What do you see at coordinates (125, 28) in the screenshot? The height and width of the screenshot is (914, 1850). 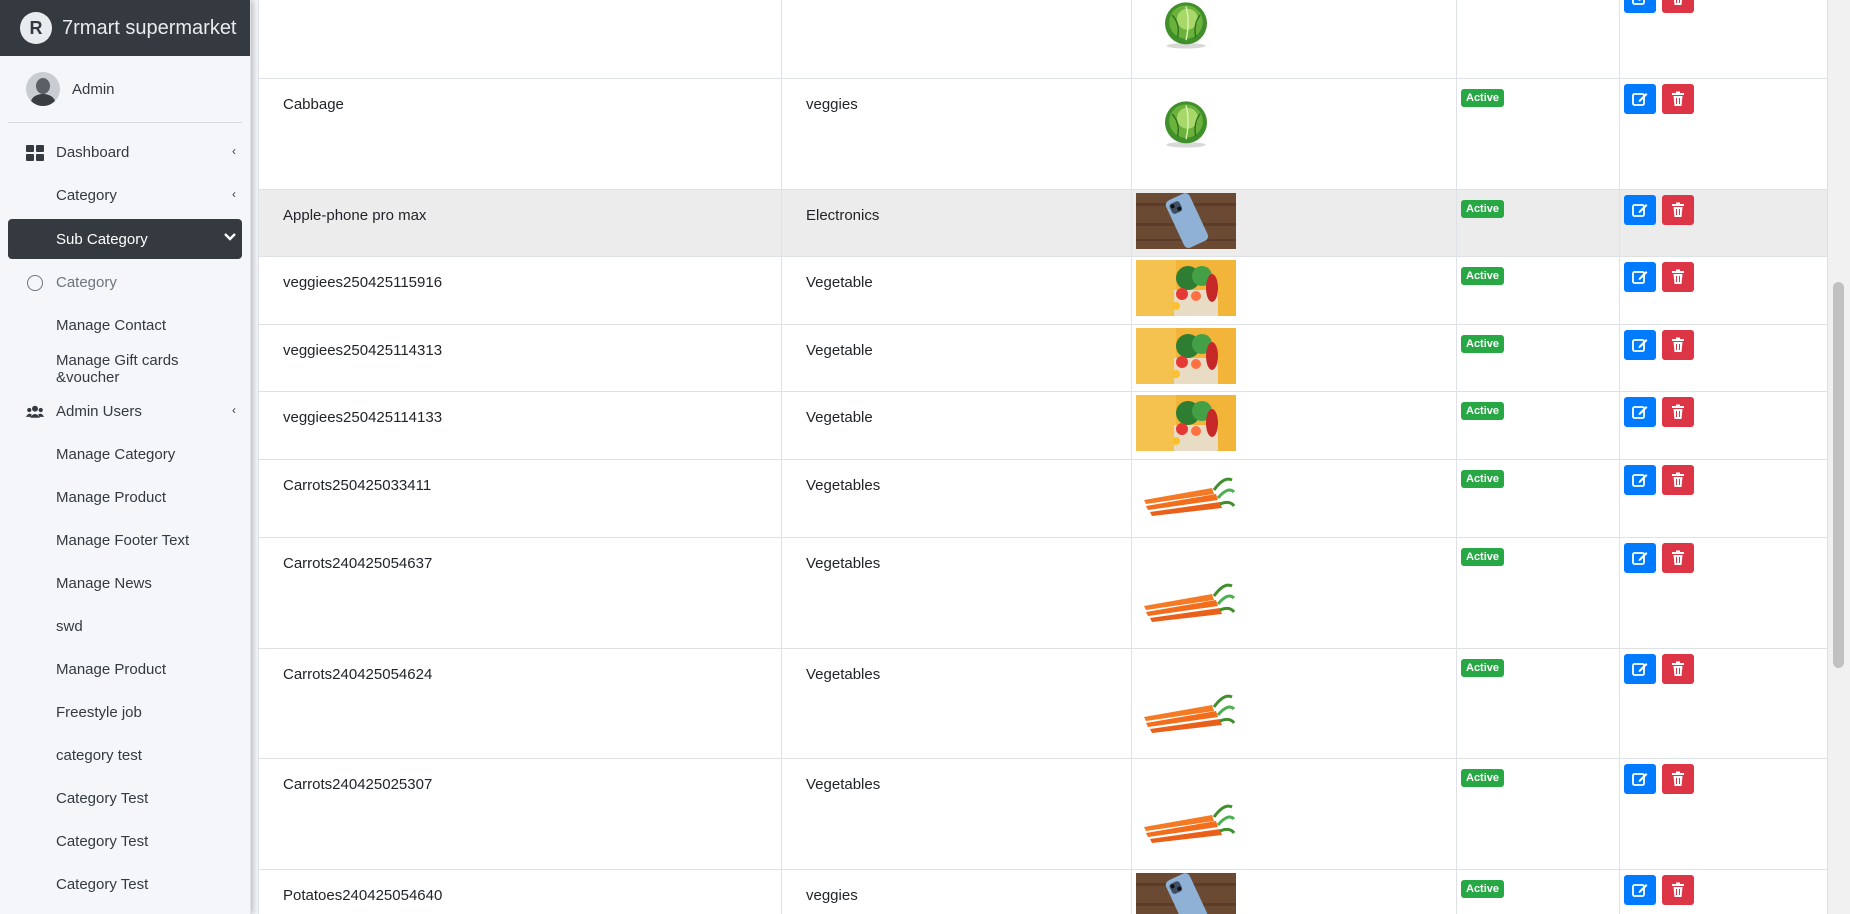 I see `brand-link: R 7rmart supermarket` at bounding box center [125, 28].